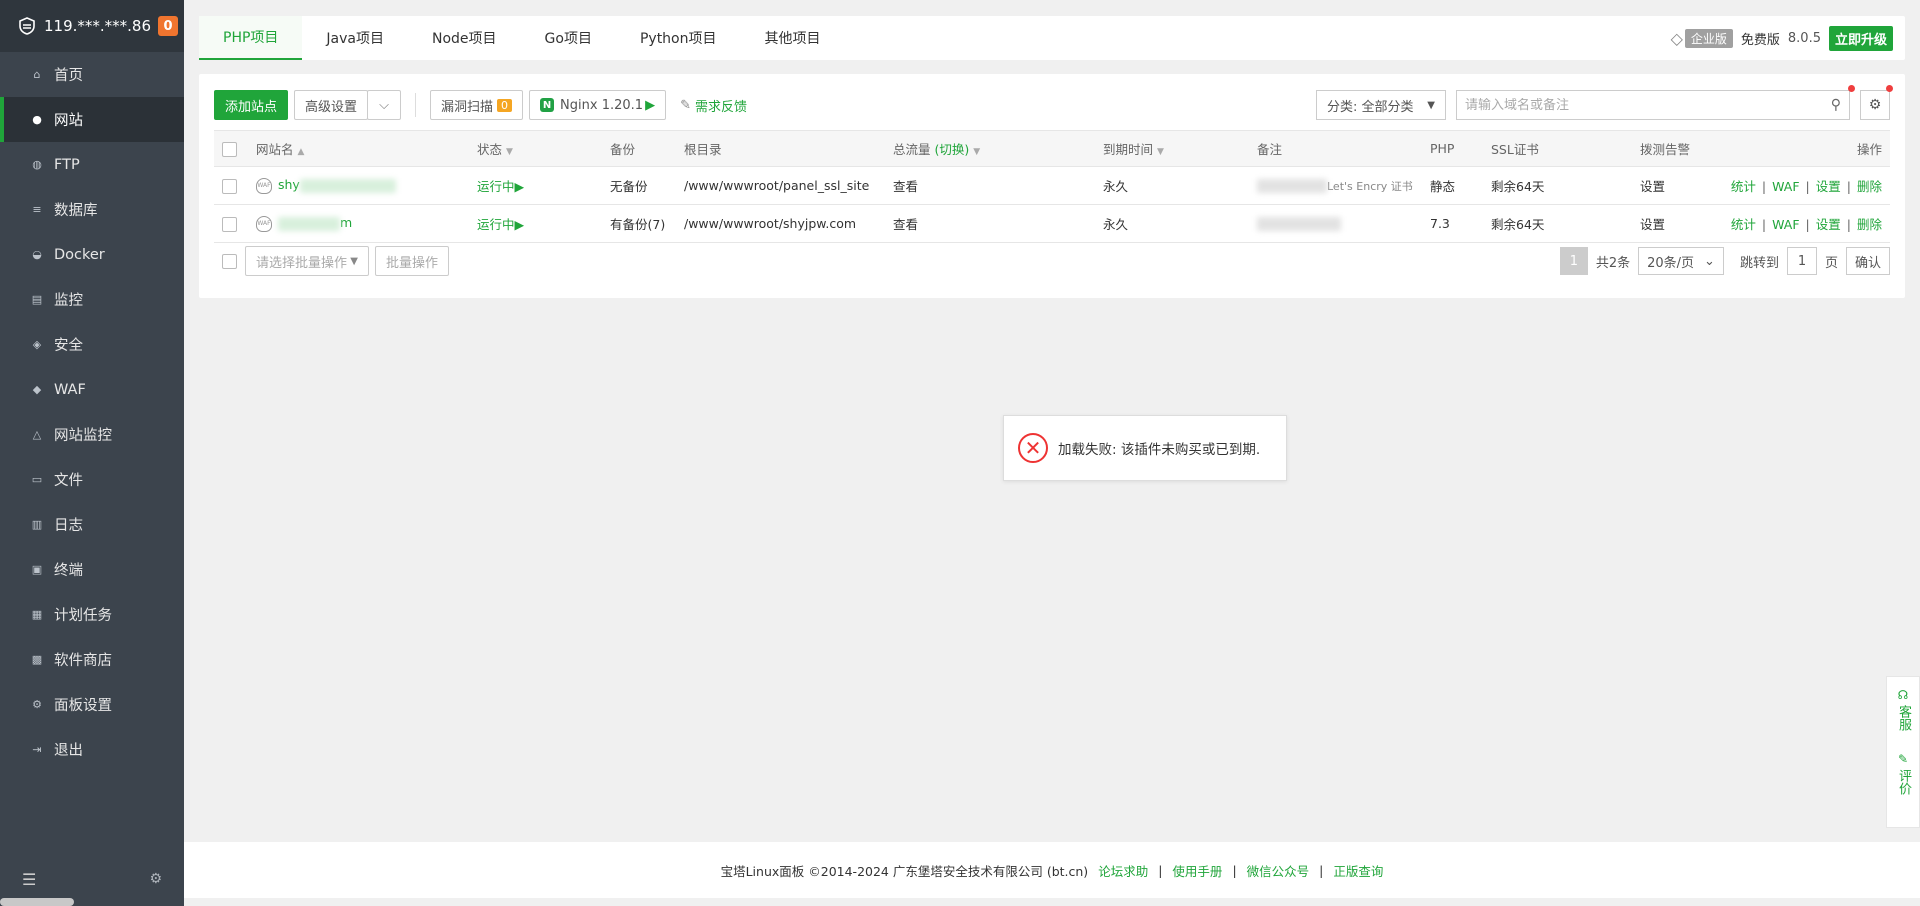  What do you see at coordinates (1648, 105) in the screenshot?
I see `search-input` at bounding box center [1648, 105].